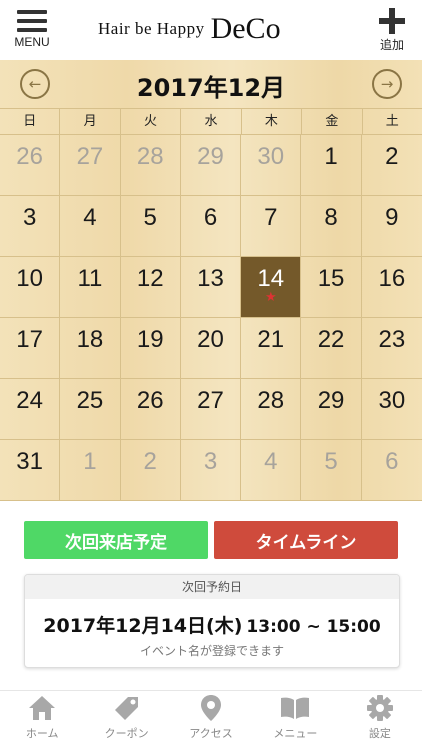  Describe the element at coordinates (331, 278) in the screenshot. I see `day-number: 15` at that location.